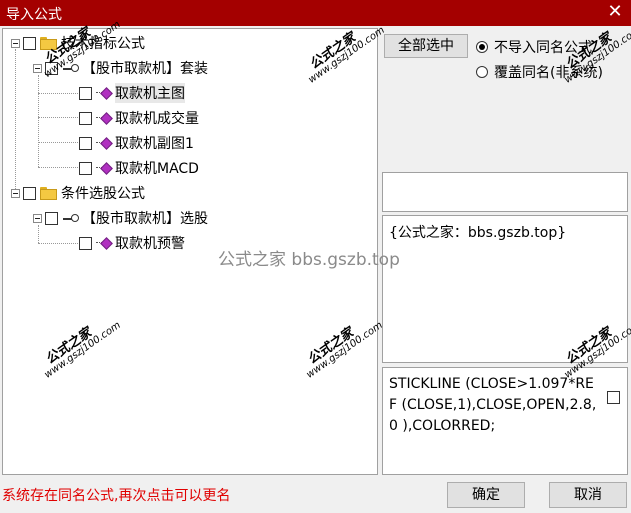 The width and height of the screenshot is (631, 513). What do you see at coordinates (505, 289) in the screenshot?
I see `description-box: {公式之家：bbs.gszb.top}` at bounding box center [505, 289].